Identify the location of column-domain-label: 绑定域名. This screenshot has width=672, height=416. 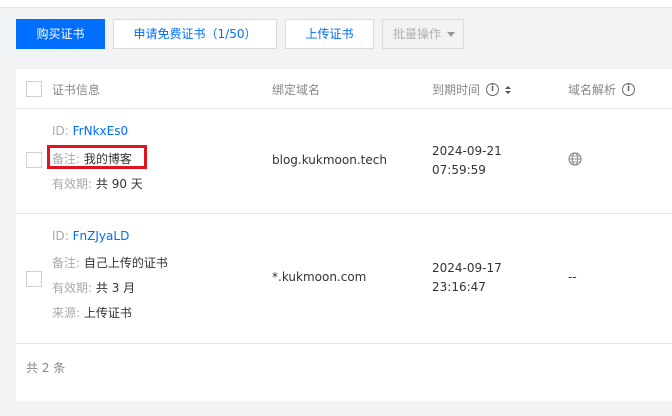
(296, 90).